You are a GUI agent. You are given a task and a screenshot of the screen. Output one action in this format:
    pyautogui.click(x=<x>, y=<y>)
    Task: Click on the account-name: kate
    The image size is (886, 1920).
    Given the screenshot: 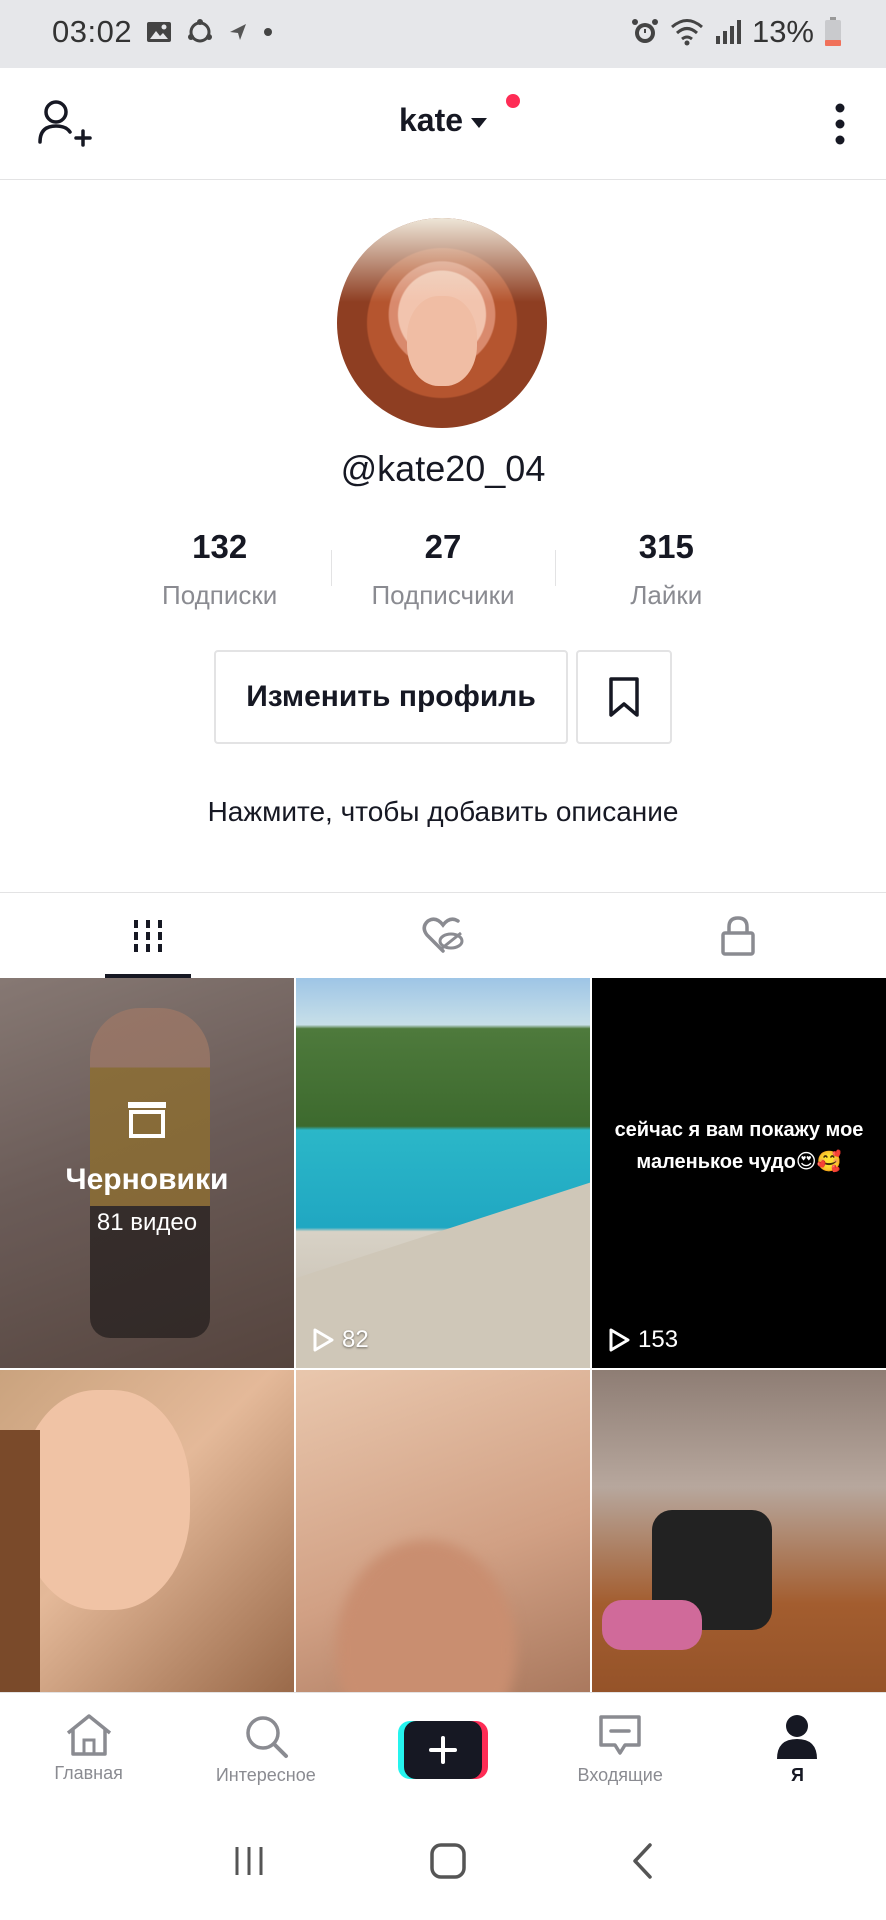 What is the action you would take?
    pyautogui.click(x=431, y=120)
    